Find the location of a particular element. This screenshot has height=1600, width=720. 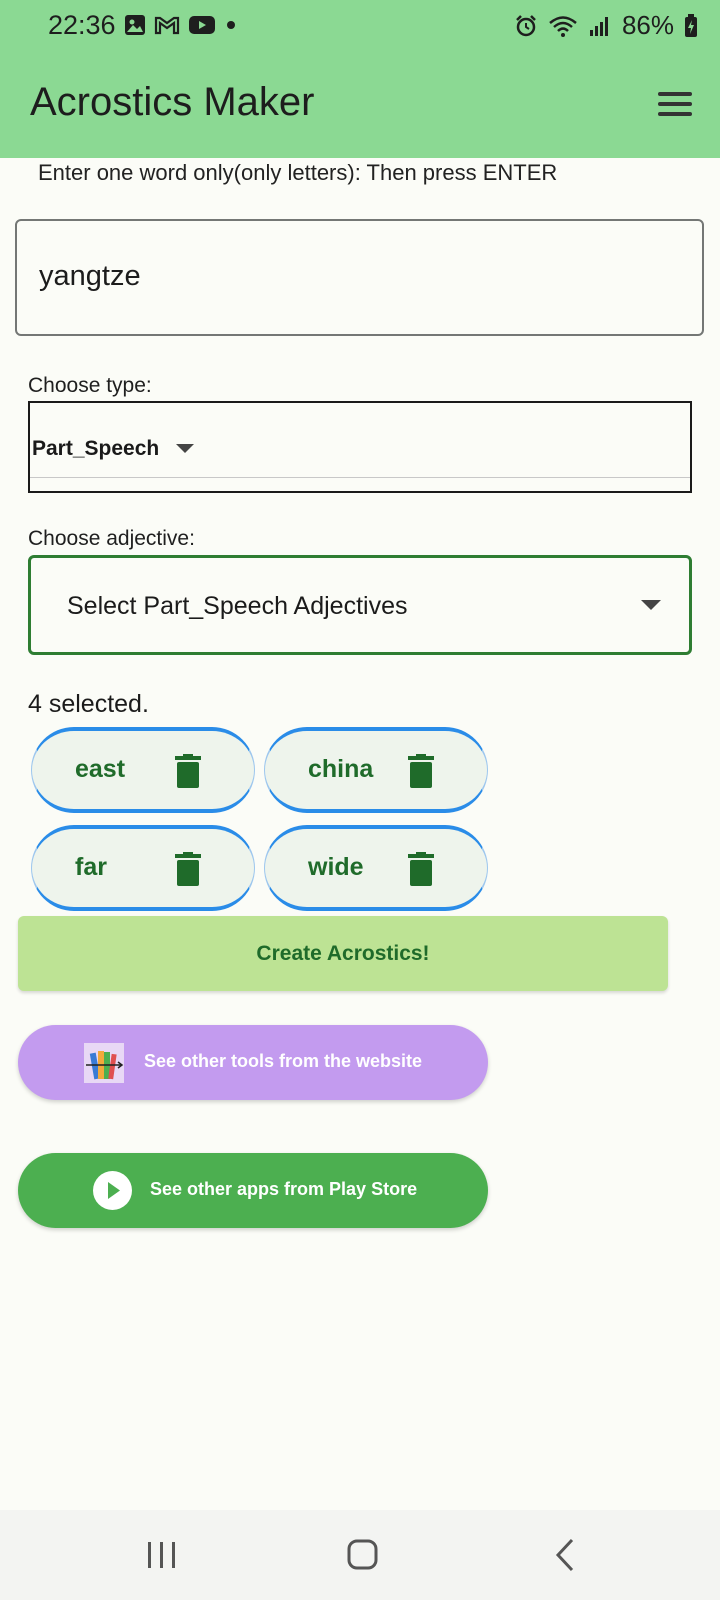

other-tools-label: See other tools from the website is located at coordinates (283, 1061).